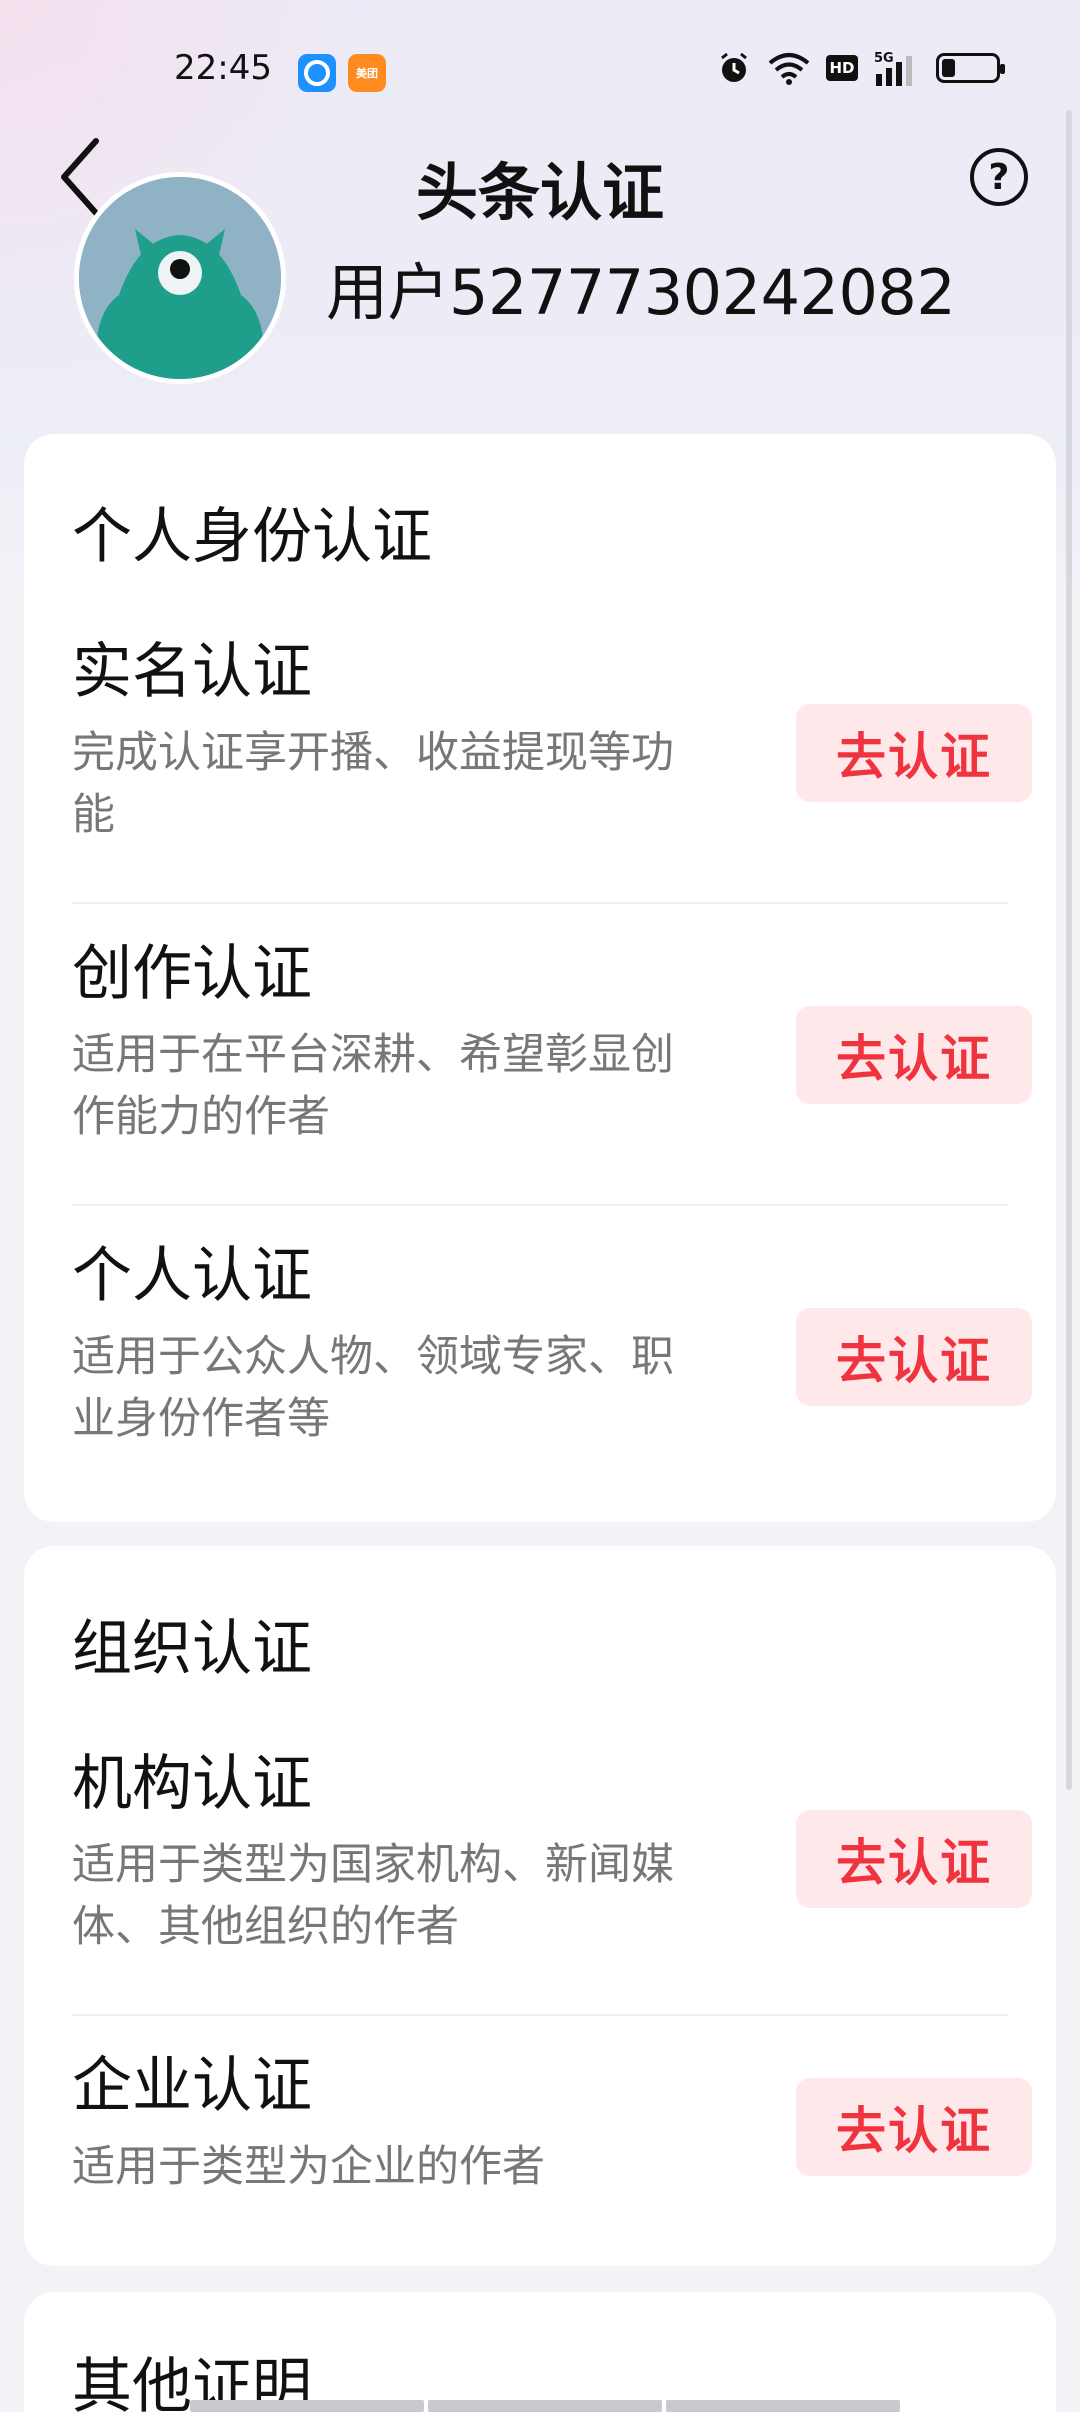 The height and width of the screenshot is (2412, 1080). I want to click on item-description: 完成认证享开播、收益提现等功能, so click(373, 784).